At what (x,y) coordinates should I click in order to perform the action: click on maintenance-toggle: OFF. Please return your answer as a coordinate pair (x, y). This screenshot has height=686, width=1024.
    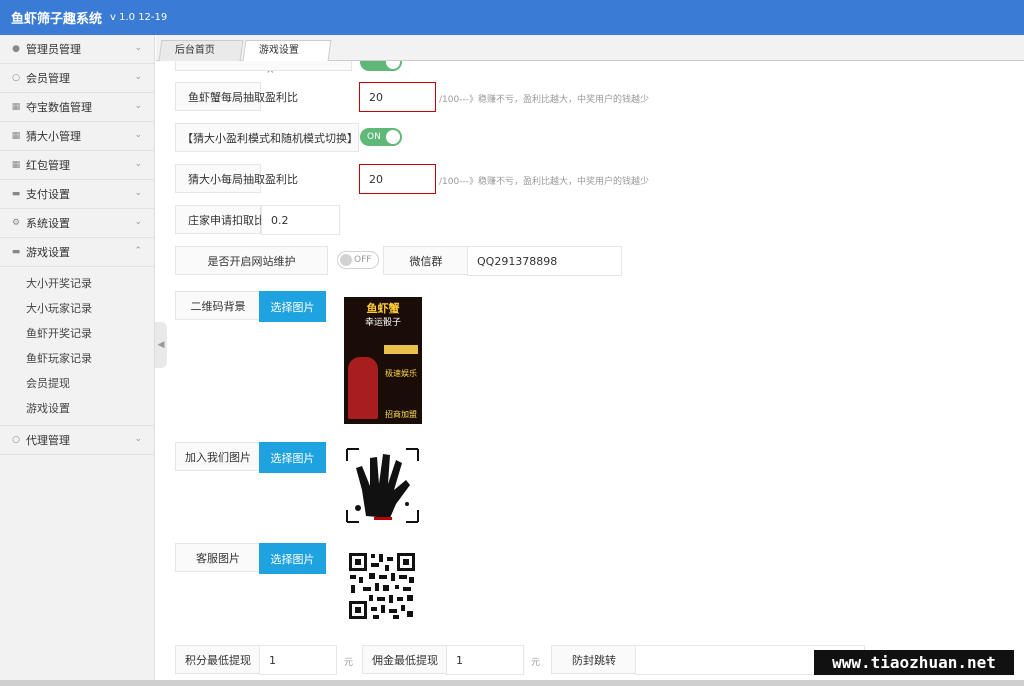
    Looking at the image, I should click on (358, 260).